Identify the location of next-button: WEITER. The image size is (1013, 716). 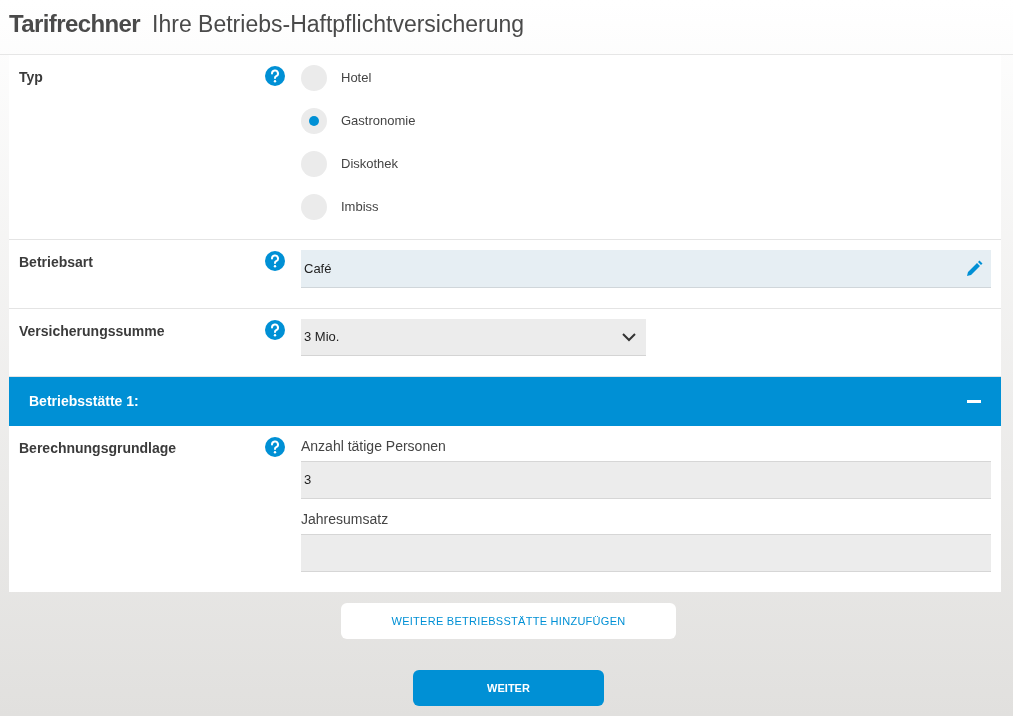
(508, 688).